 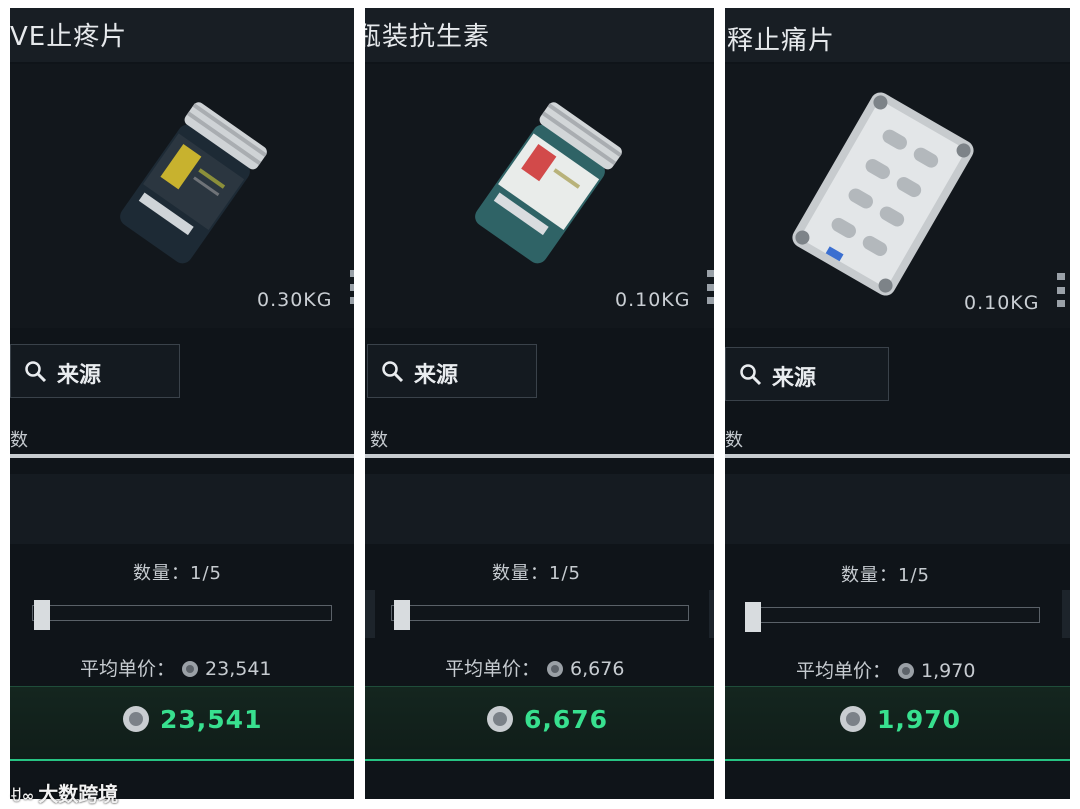 What do you see at coordinates (428, 37) in the screenshot?
I see `item-title: 瓶装抗生素` at bounding box center [428, 37].